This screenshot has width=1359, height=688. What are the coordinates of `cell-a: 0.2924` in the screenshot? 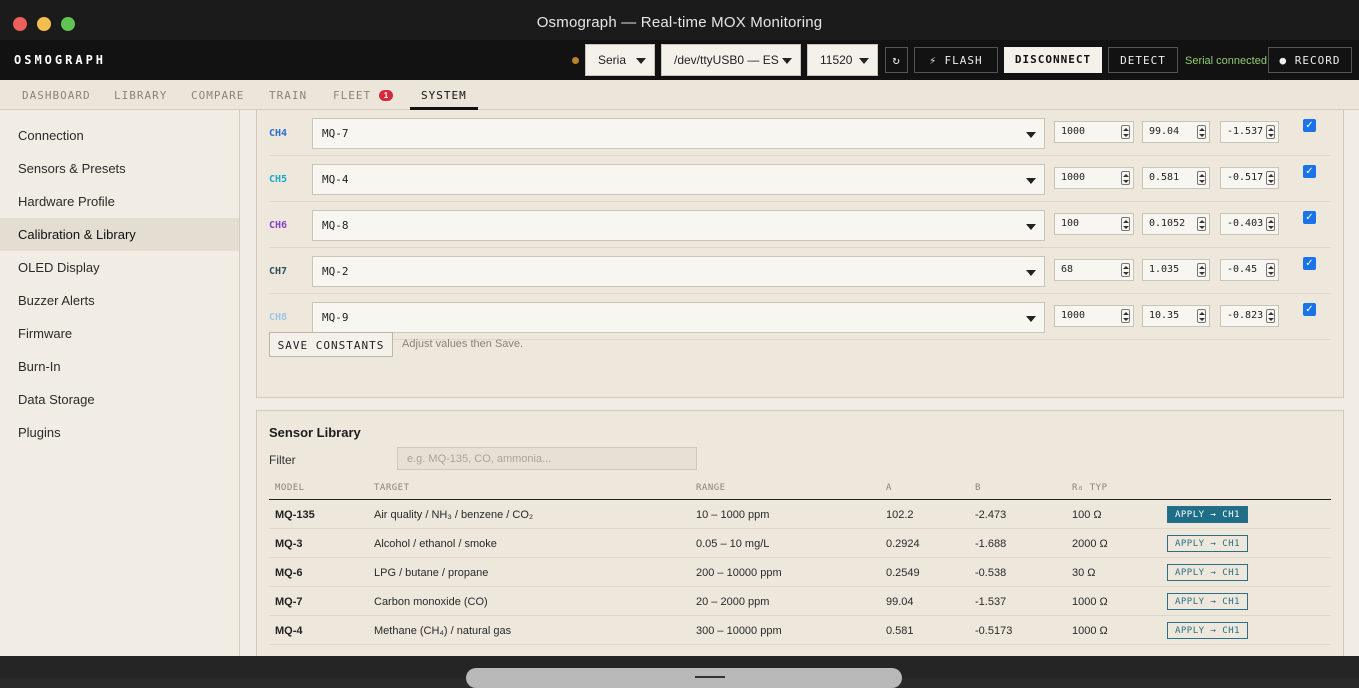 It's located at (903, 544).